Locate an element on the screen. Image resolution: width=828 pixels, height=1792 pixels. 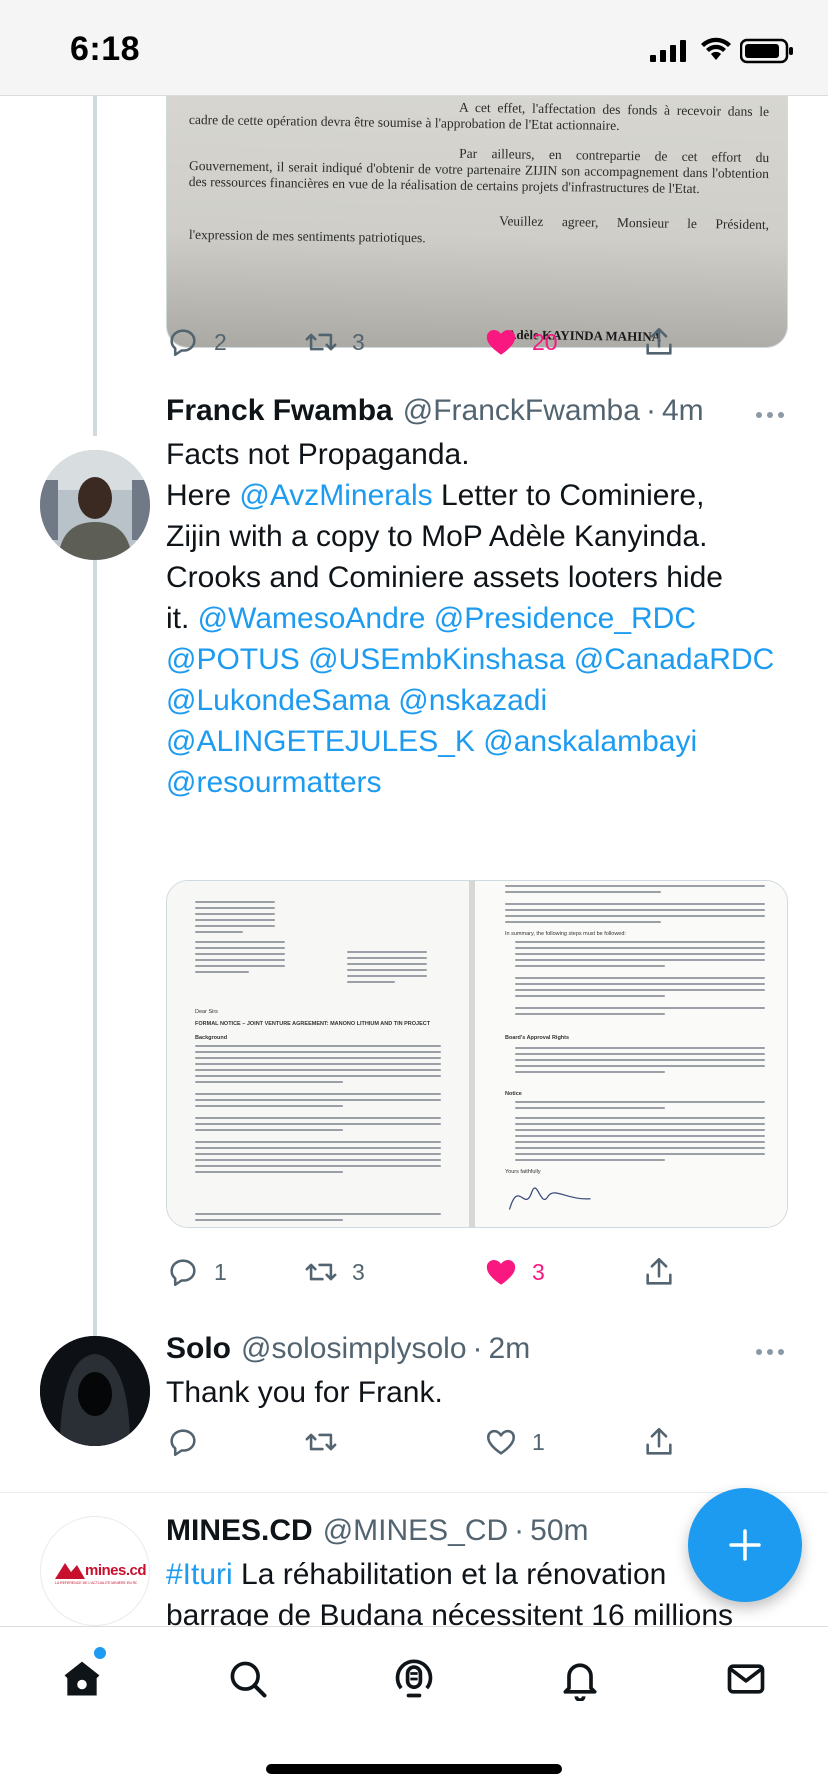
status-time: 6:18 is located at coordinates (105, 49).